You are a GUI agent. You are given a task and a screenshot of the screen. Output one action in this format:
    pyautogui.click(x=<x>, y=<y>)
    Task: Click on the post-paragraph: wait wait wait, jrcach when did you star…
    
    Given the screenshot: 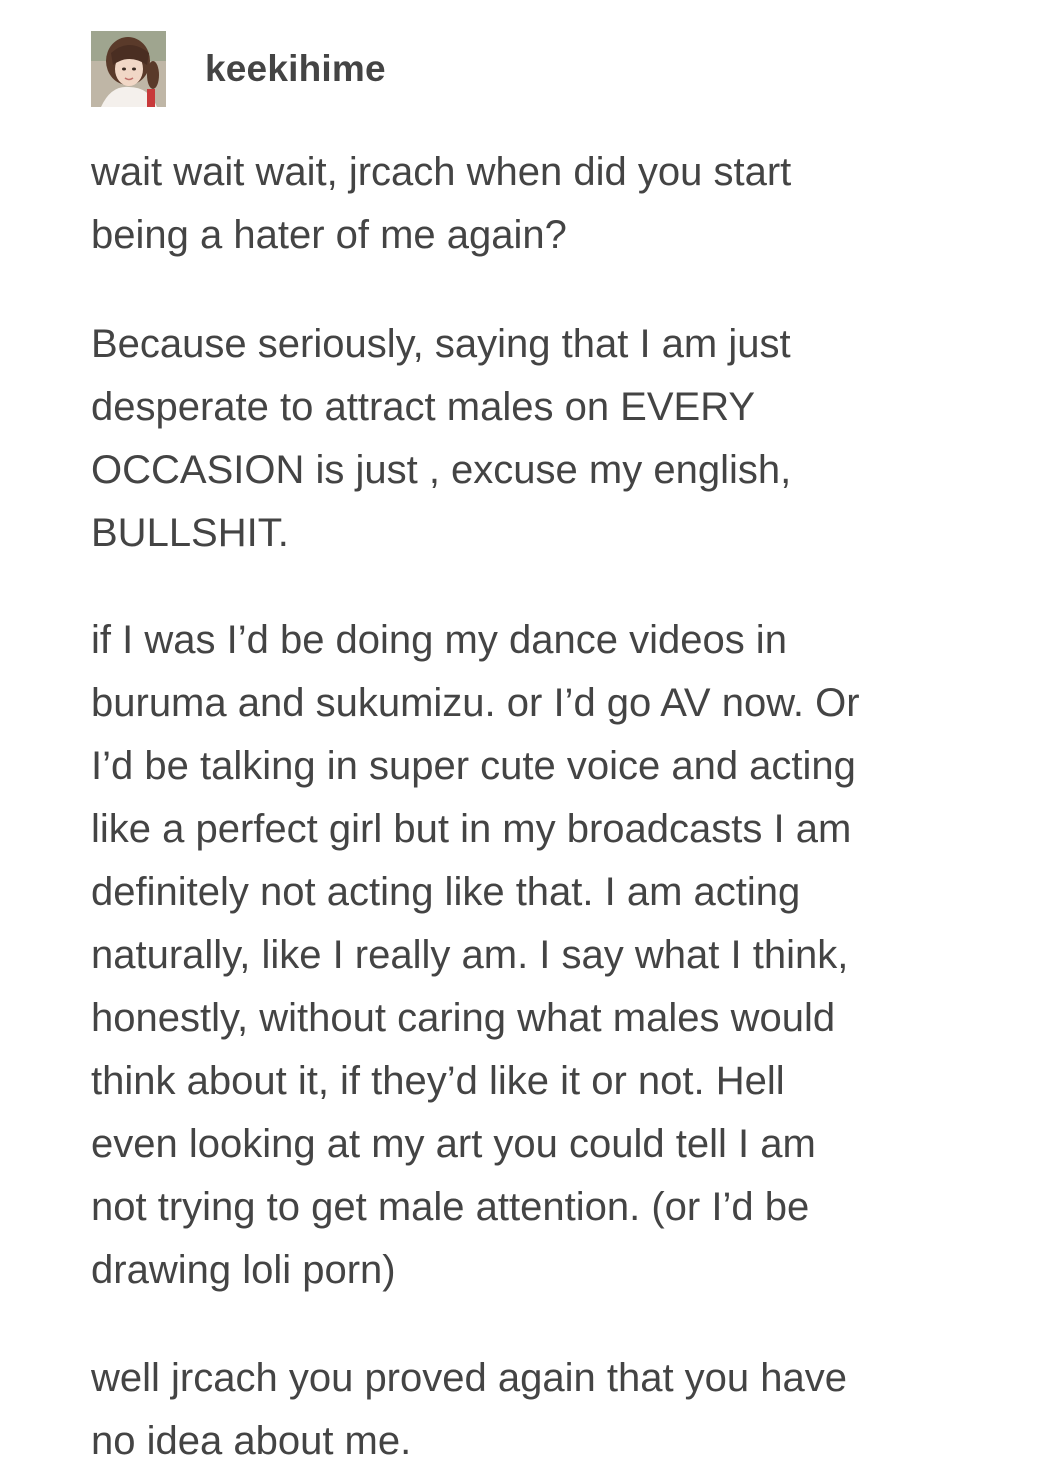 What is the action you would take?
    pyautogui.click(x=441, y=203)
    